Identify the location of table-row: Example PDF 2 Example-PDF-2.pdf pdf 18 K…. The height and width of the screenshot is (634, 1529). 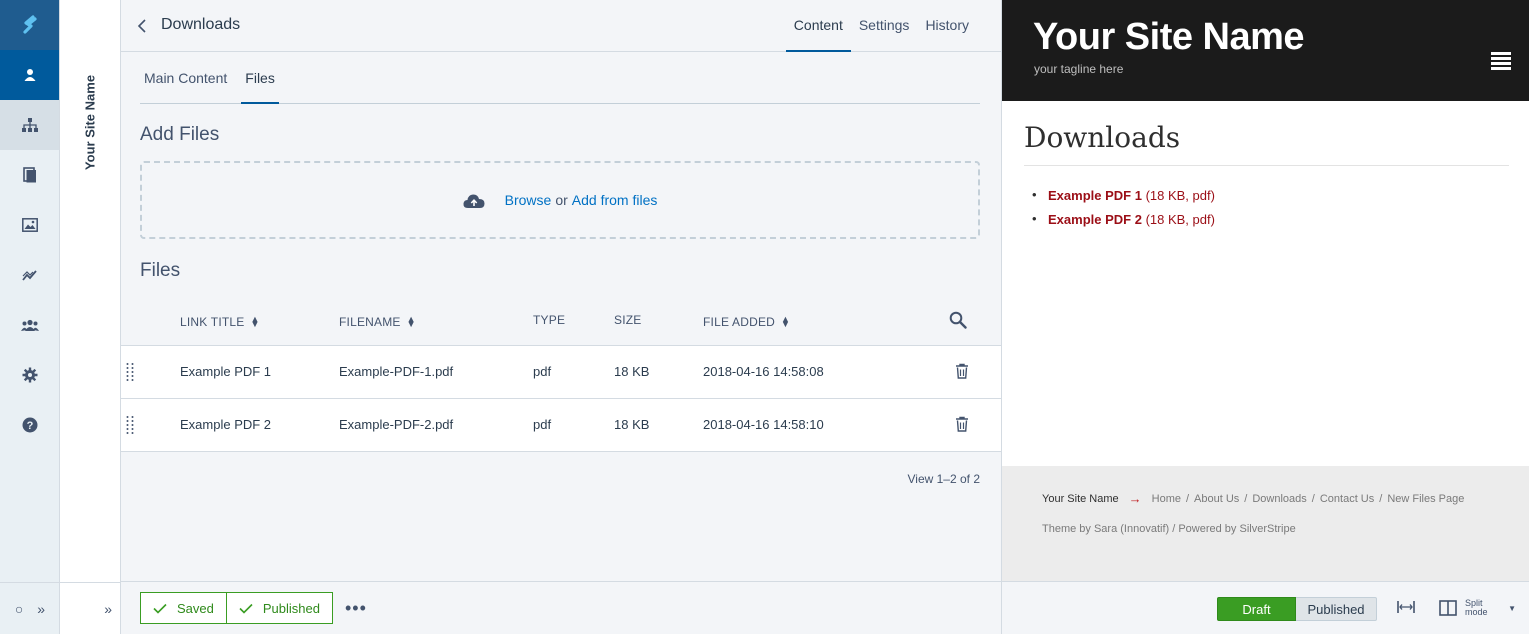
(561, 425).